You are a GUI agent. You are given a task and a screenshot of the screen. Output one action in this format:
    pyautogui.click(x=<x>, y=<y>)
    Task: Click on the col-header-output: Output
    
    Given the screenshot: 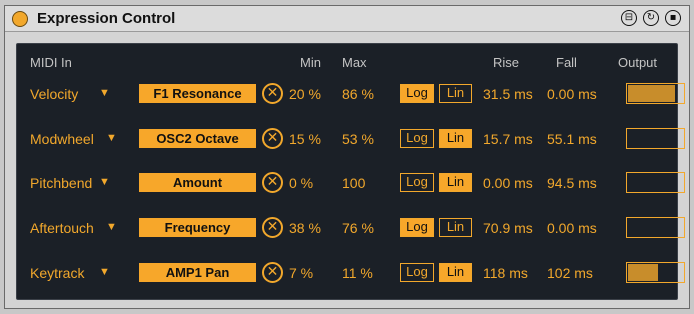 What is the action you would take?
    pyautogui.click(x=638, y=62)
    